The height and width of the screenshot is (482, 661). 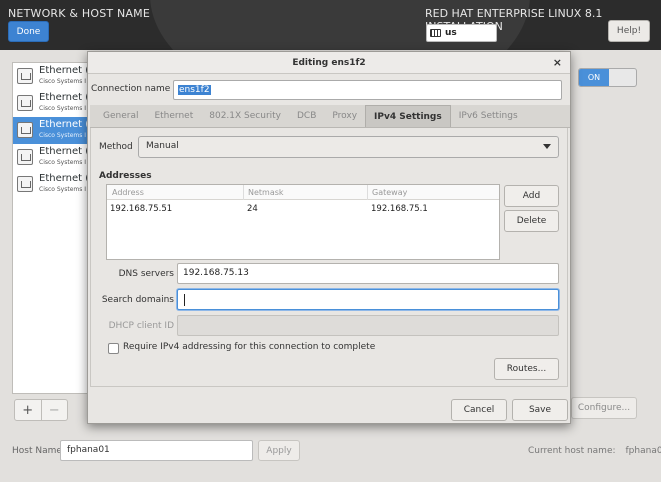 What do you see at coordinates (643, 451) in the screenshot?
I see `current-host-value: fphana01` at bounding box center [643, 451].